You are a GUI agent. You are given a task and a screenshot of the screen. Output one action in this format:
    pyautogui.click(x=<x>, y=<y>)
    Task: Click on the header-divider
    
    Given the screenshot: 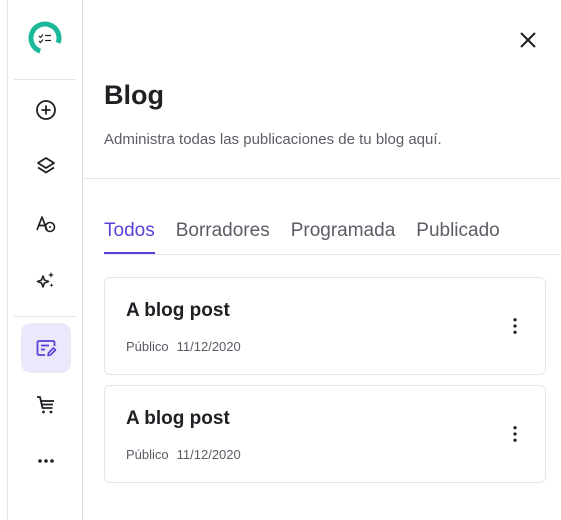 What is the action you would take?
    pyautogui.click(x=322, y=178)
    